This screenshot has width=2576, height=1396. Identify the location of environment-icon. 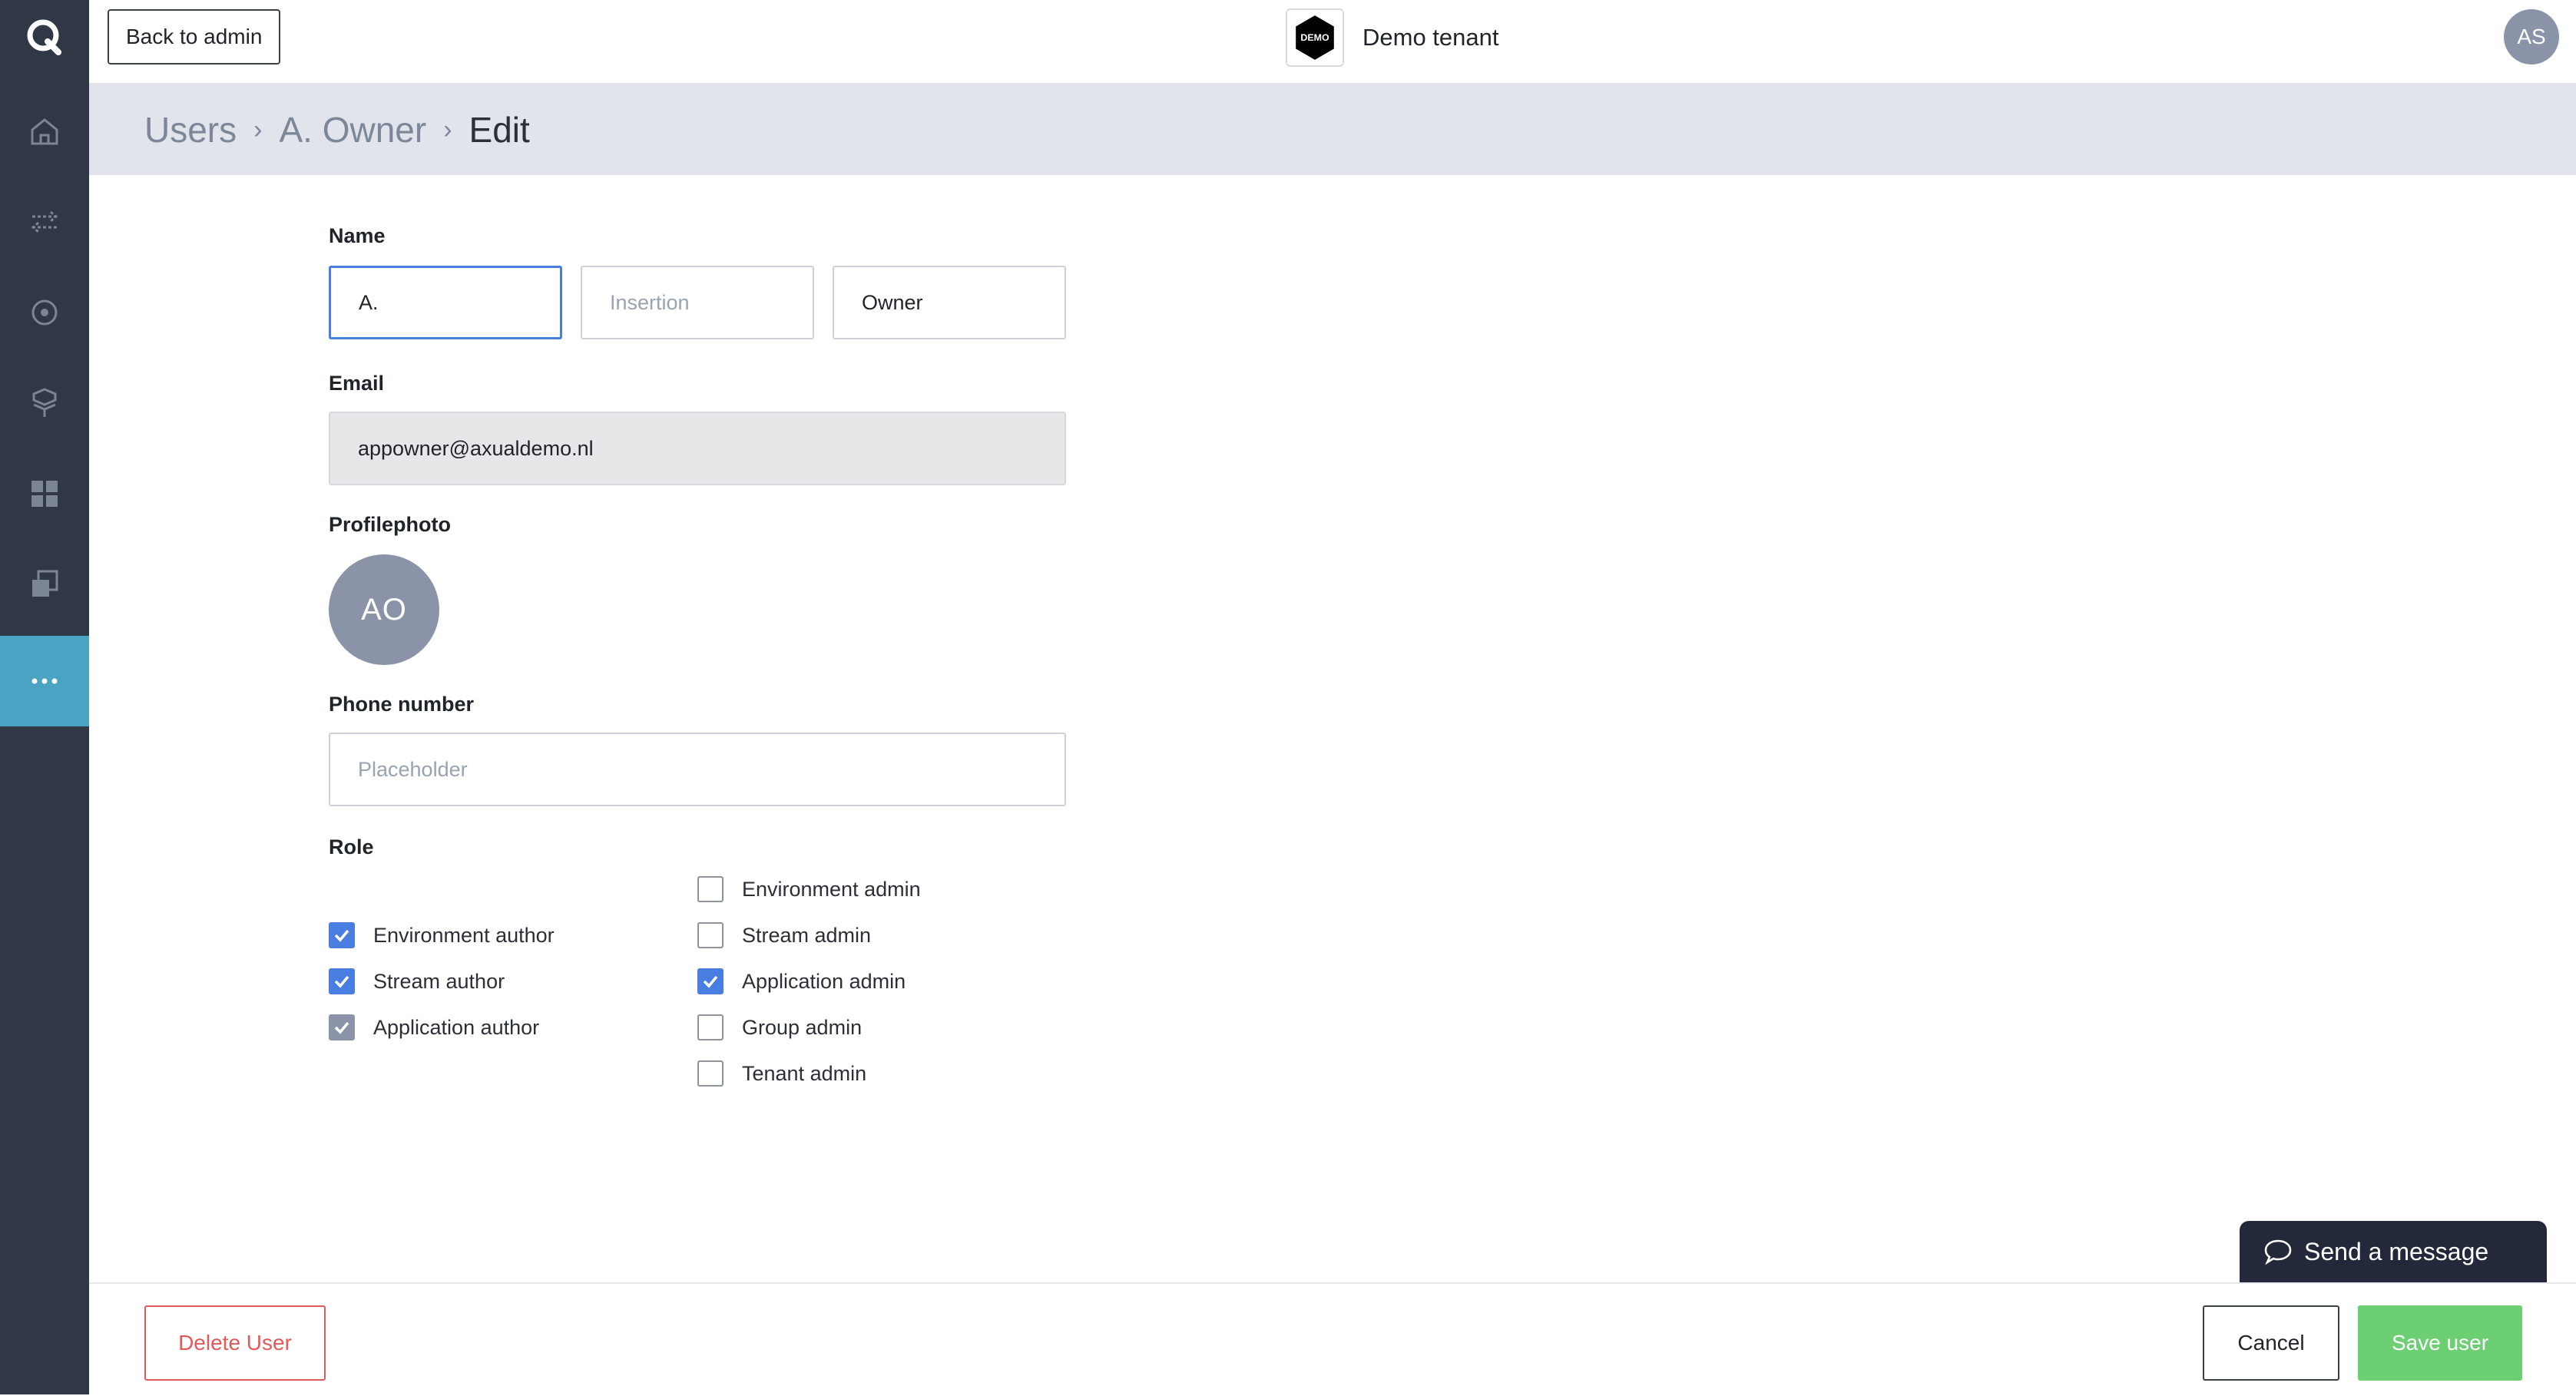
(45, 312).